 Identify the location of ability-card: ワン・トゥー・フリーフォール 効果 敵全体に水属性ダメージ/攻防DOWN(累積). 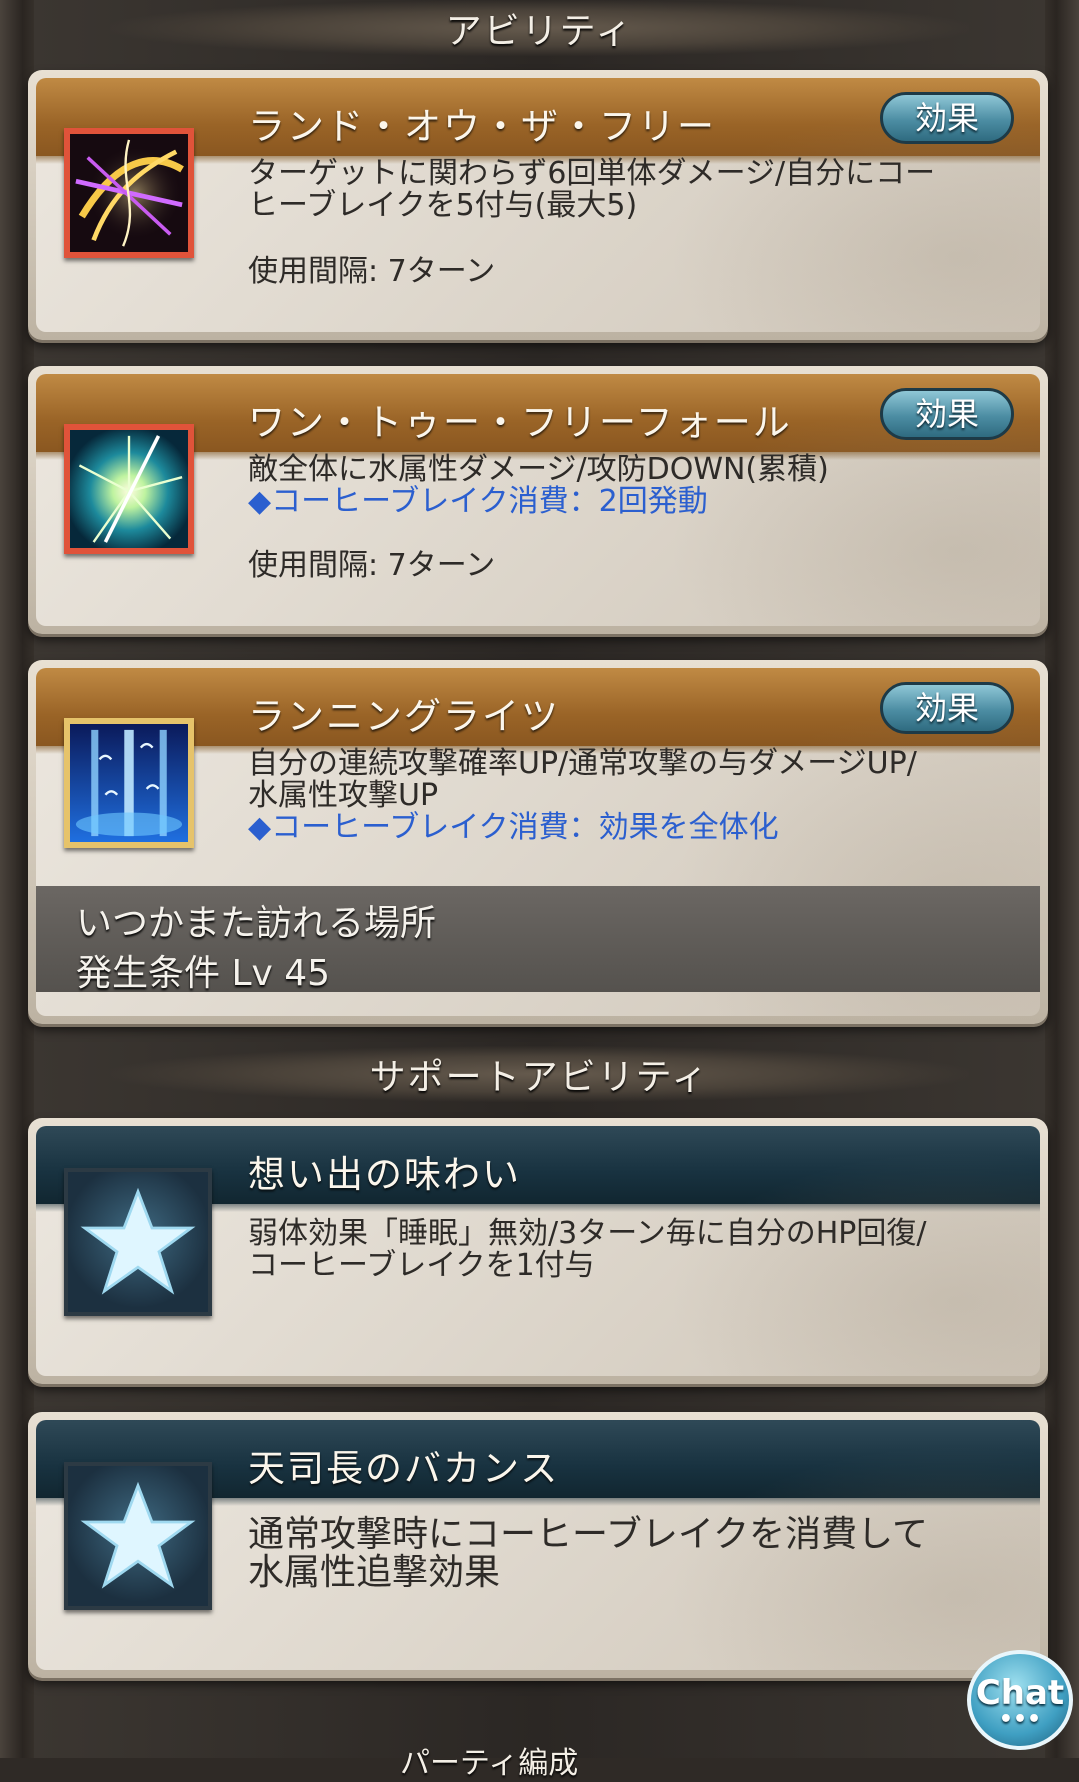
(538, 500).